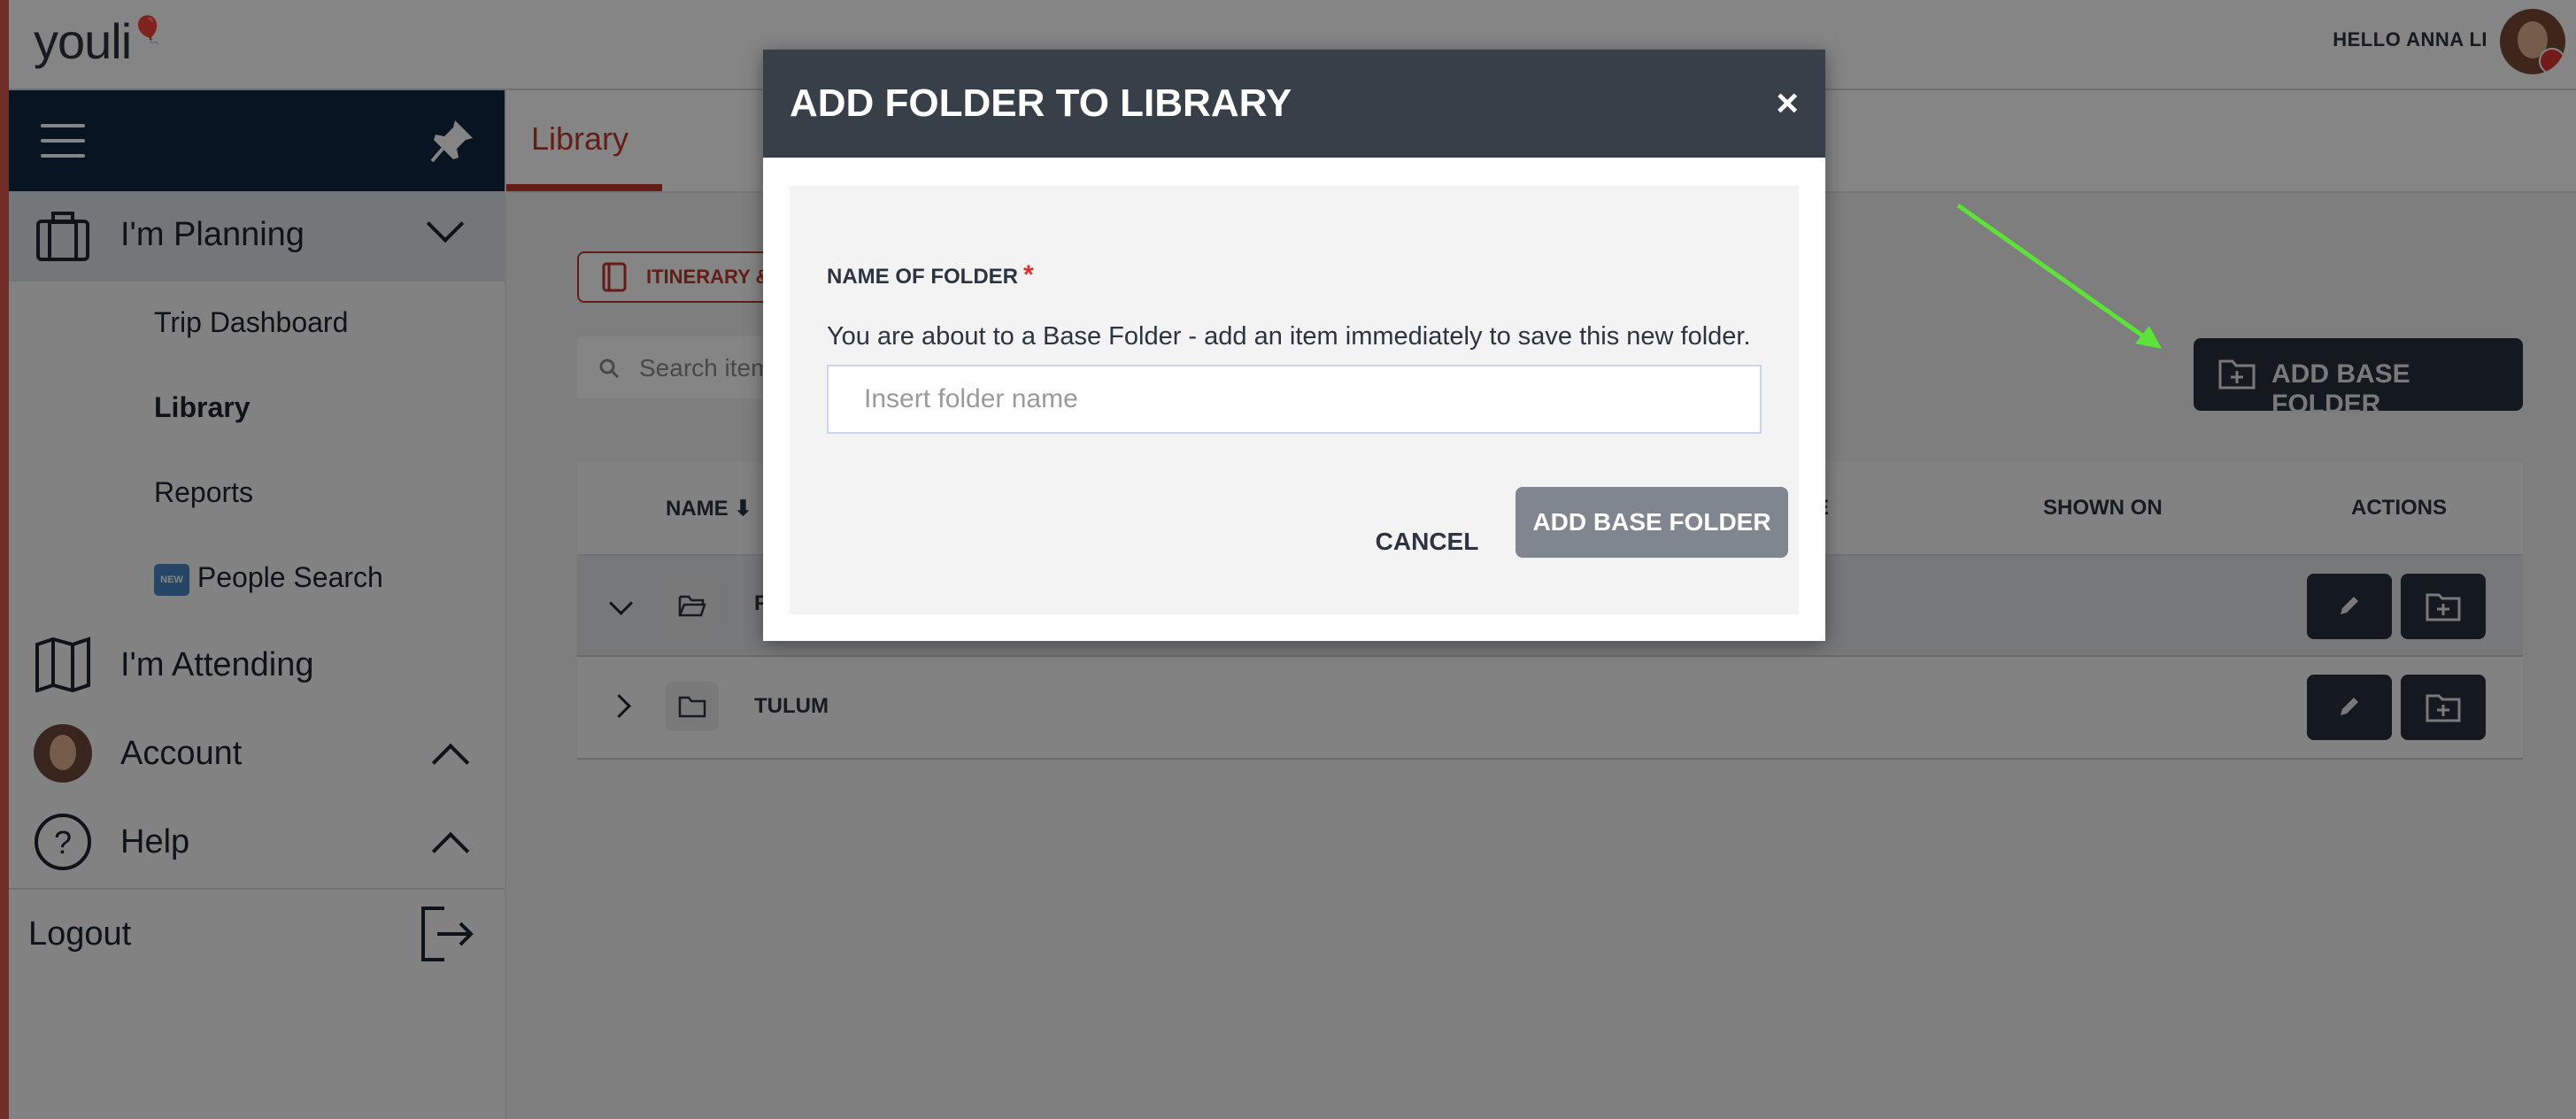  What do you see at coordinates (1652, 523) in the screenshot?
I see `add-base-folder-submit-button: ADD BASE FOLDER` at bounding box center [1652, 523].